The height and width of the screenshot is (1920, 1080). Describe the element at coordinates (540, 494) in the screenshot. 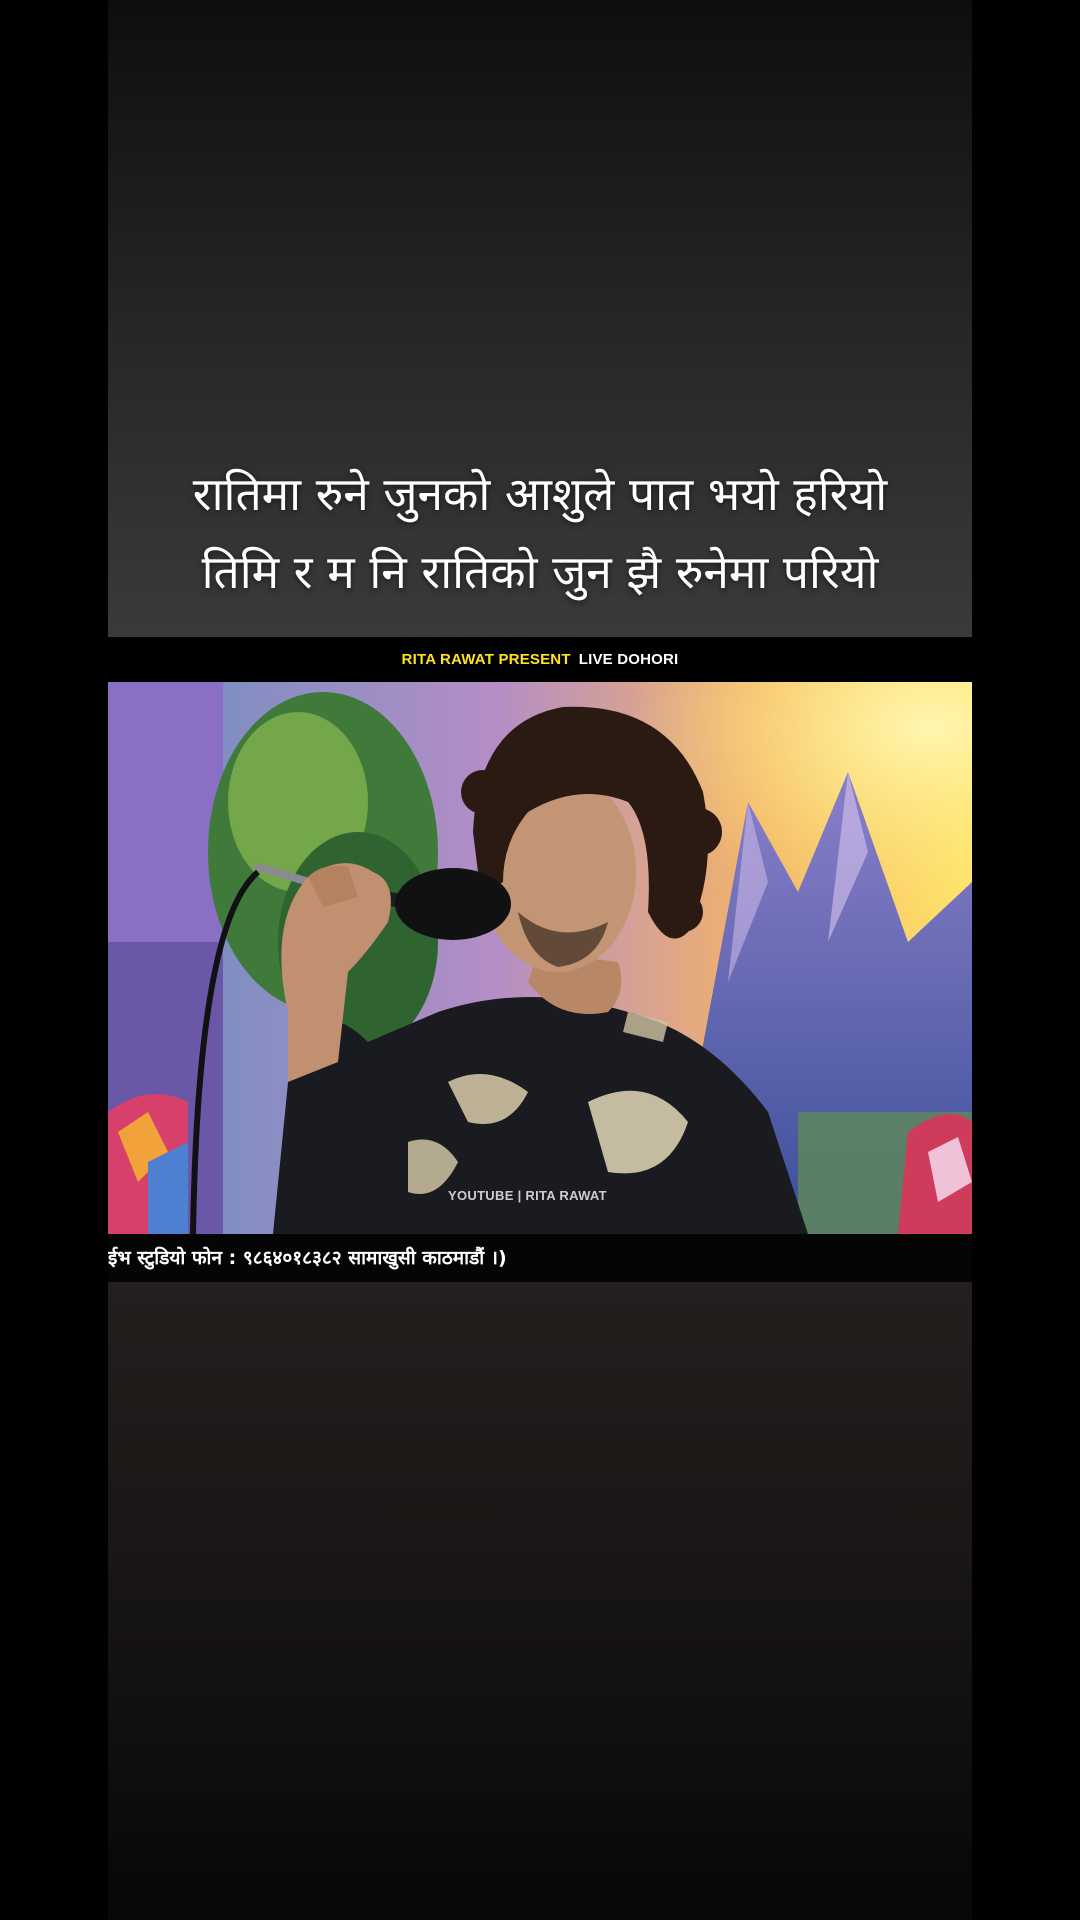

I see `lyric-line-1: रातिमा रुने जुनको आशुले पात भयो हरियो` at that location.